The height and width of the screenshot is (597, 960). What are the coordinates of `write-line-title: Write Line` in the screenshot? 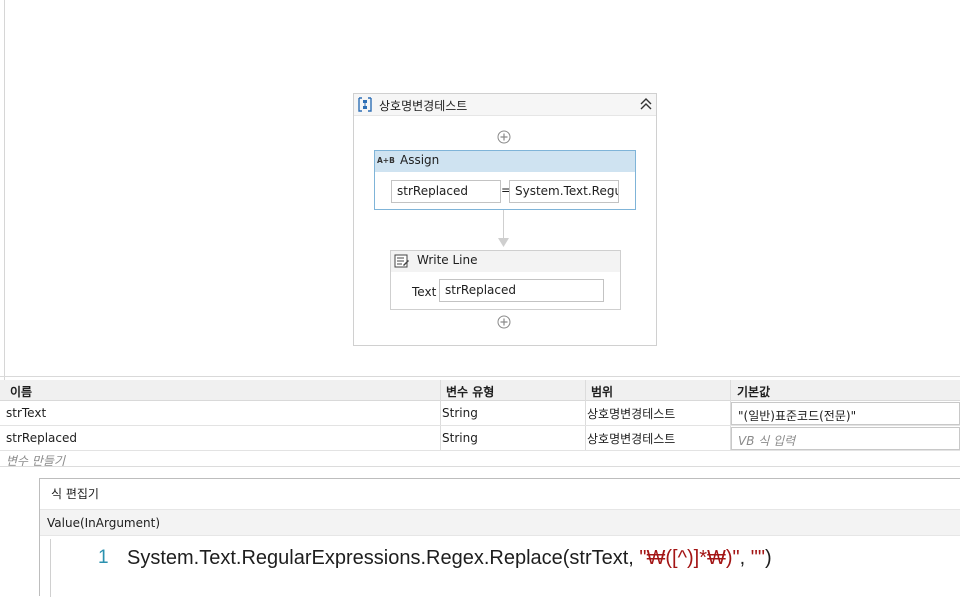 It's located at (447, 260).